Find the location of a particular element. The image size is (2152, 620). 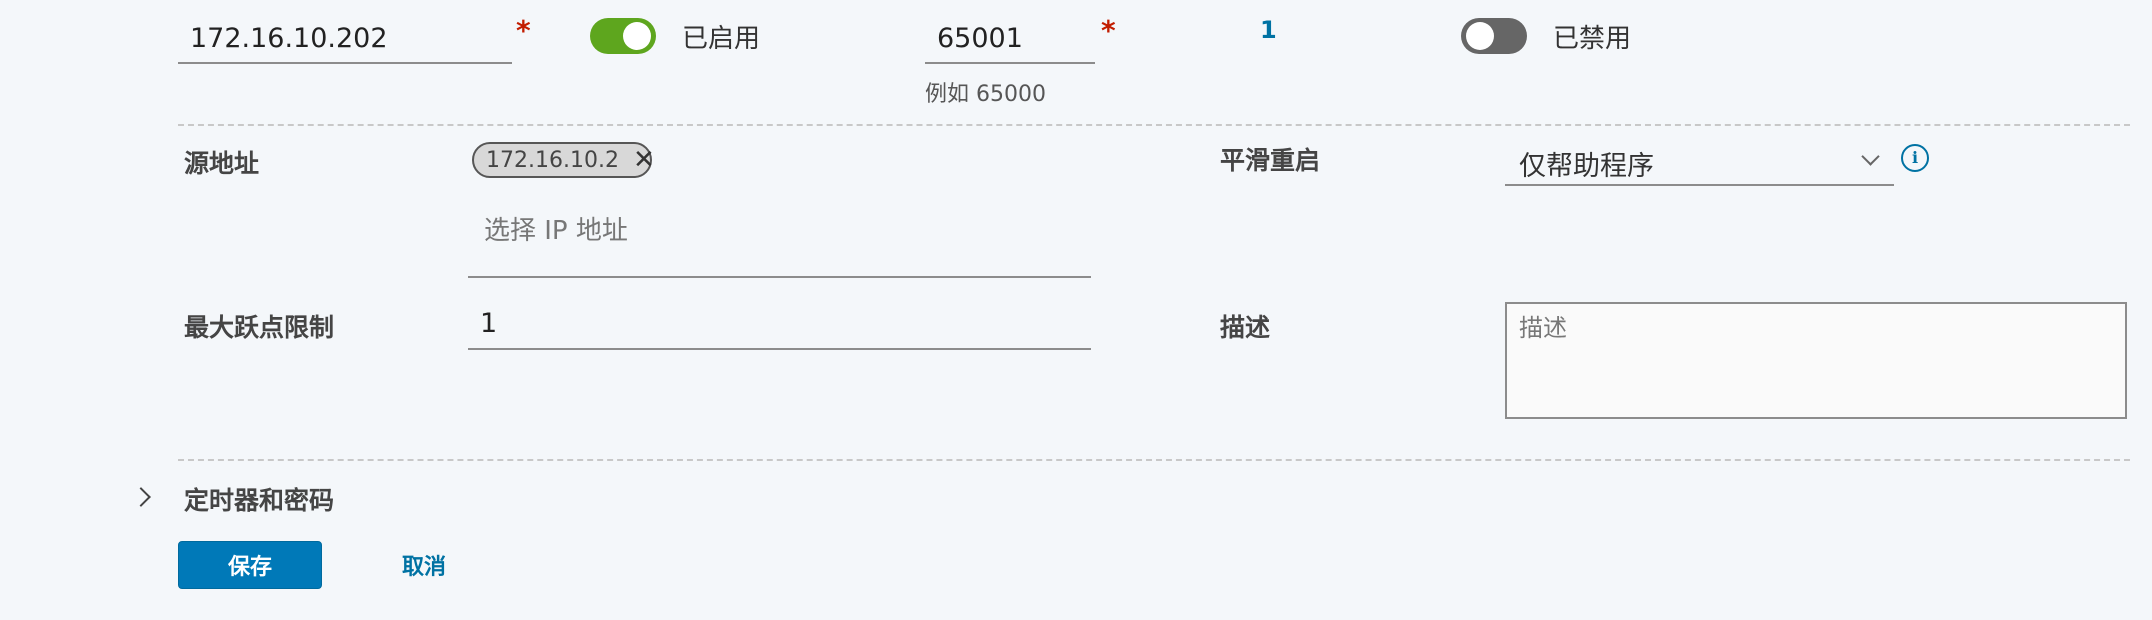

graceful-restart-value: 仅帮助程序 is located at coordinates (1586, 166).